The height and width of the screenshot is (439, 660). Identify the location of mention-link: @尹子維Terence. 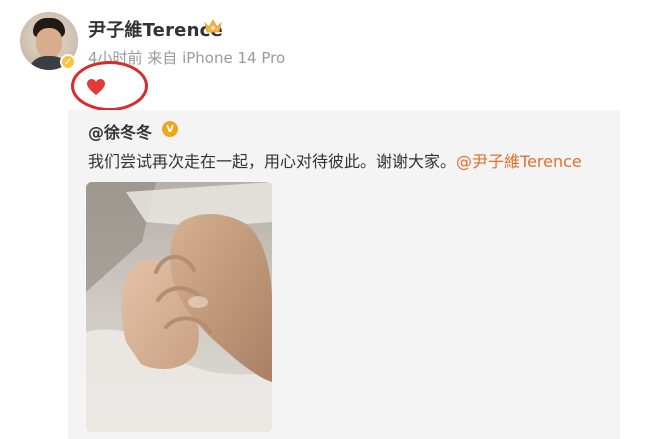
(519, 161).